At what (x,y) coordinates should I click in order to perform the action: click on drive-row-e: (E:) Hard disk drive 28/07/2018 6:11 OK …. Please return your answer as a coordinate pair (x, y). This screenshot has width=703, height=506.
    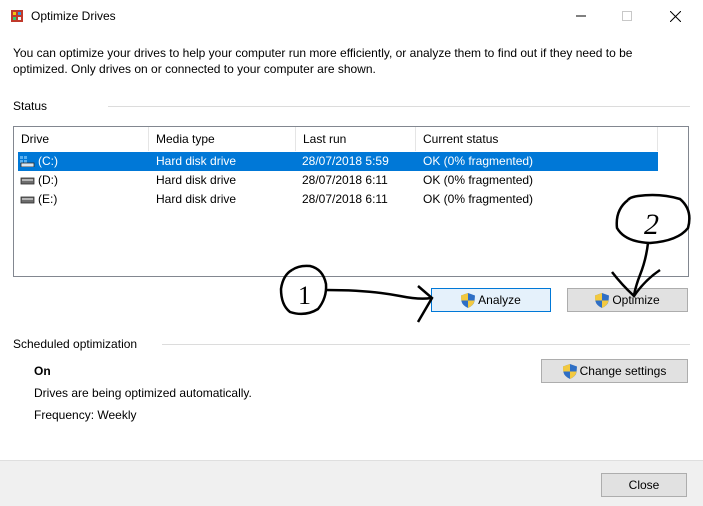
    Looking at the image, I should click on (351, 199).